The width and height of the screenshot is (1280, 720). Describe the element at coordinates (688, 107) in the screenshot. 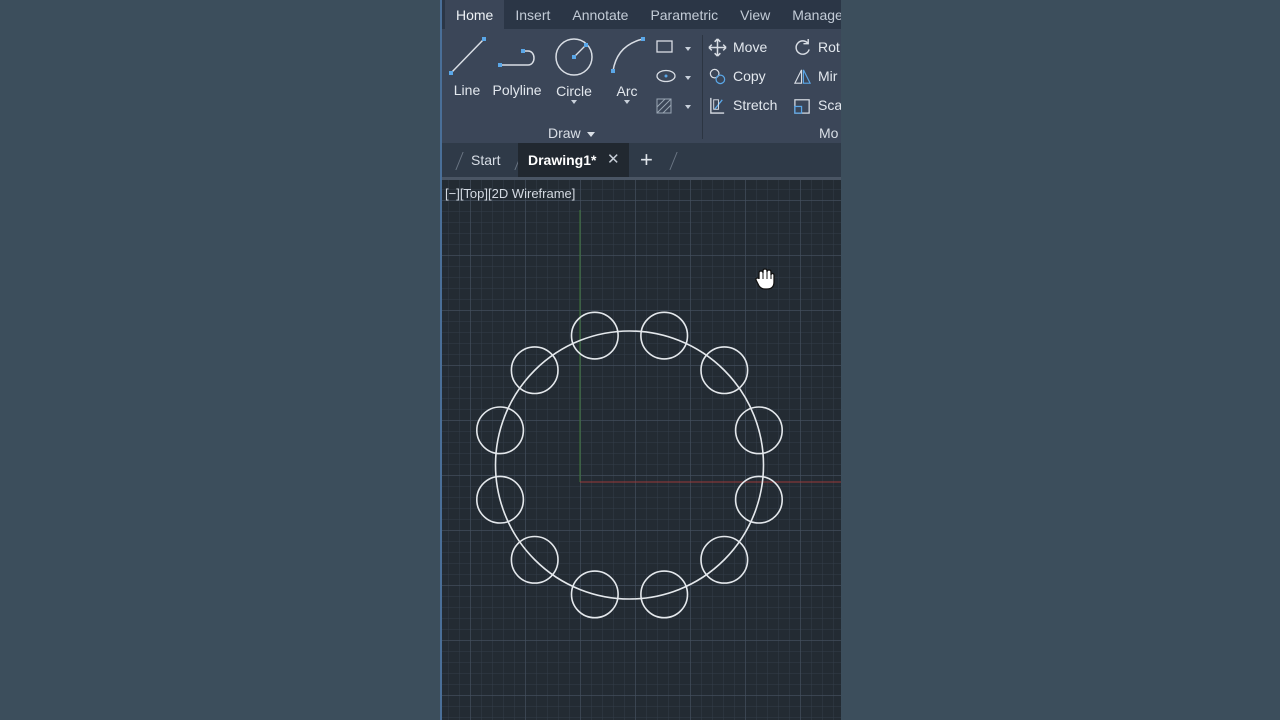

I see `hatch-dropdown-caret` at that location.